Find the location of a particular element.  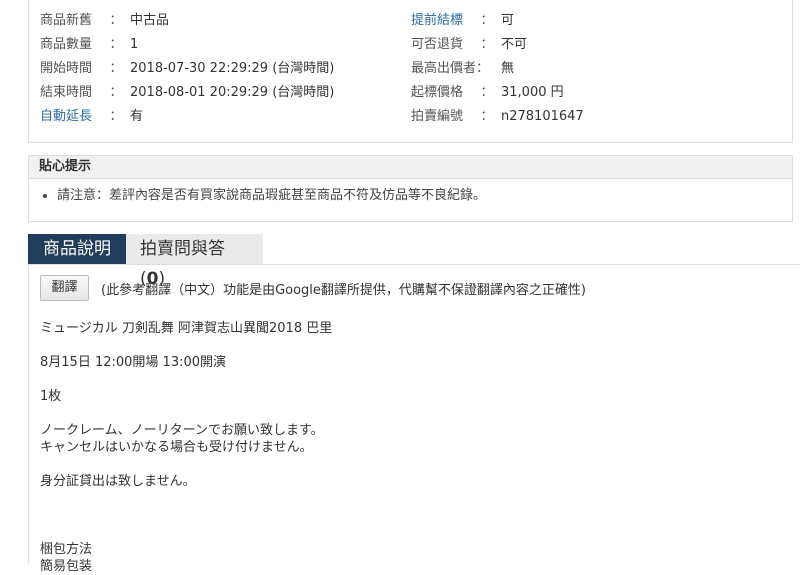

content-tabs: 商品說明 拍賣問與答(0) is located at coordinates (414, 261).